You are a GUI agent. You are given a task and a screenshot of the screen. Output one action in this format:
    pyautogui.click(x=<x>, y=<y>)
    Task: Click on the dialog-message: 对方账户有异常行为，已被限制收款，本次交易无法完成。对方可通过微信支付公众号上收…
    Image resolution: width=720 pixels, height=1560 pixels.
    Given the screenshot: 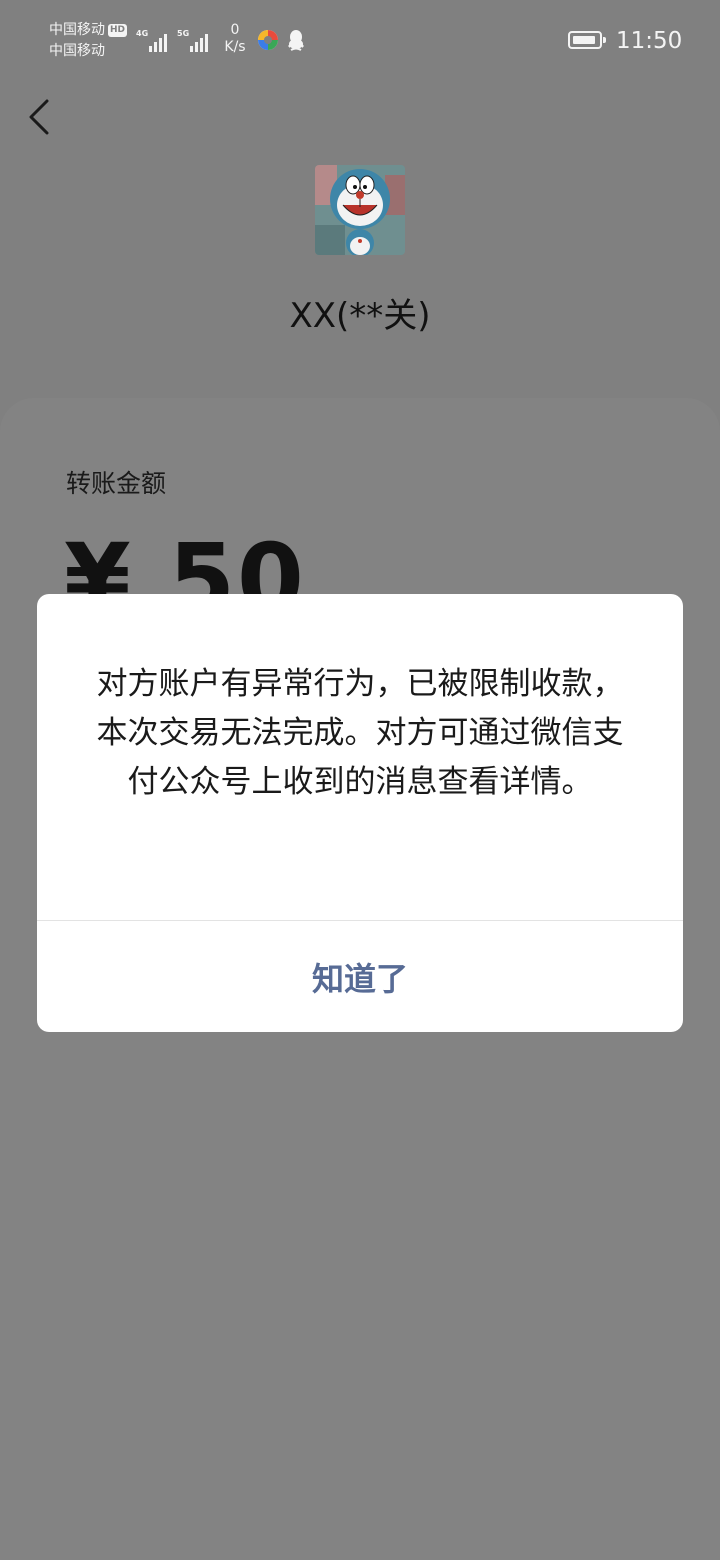 What is the action you would take?
    pyautogui.click(x=360, y=733)
    